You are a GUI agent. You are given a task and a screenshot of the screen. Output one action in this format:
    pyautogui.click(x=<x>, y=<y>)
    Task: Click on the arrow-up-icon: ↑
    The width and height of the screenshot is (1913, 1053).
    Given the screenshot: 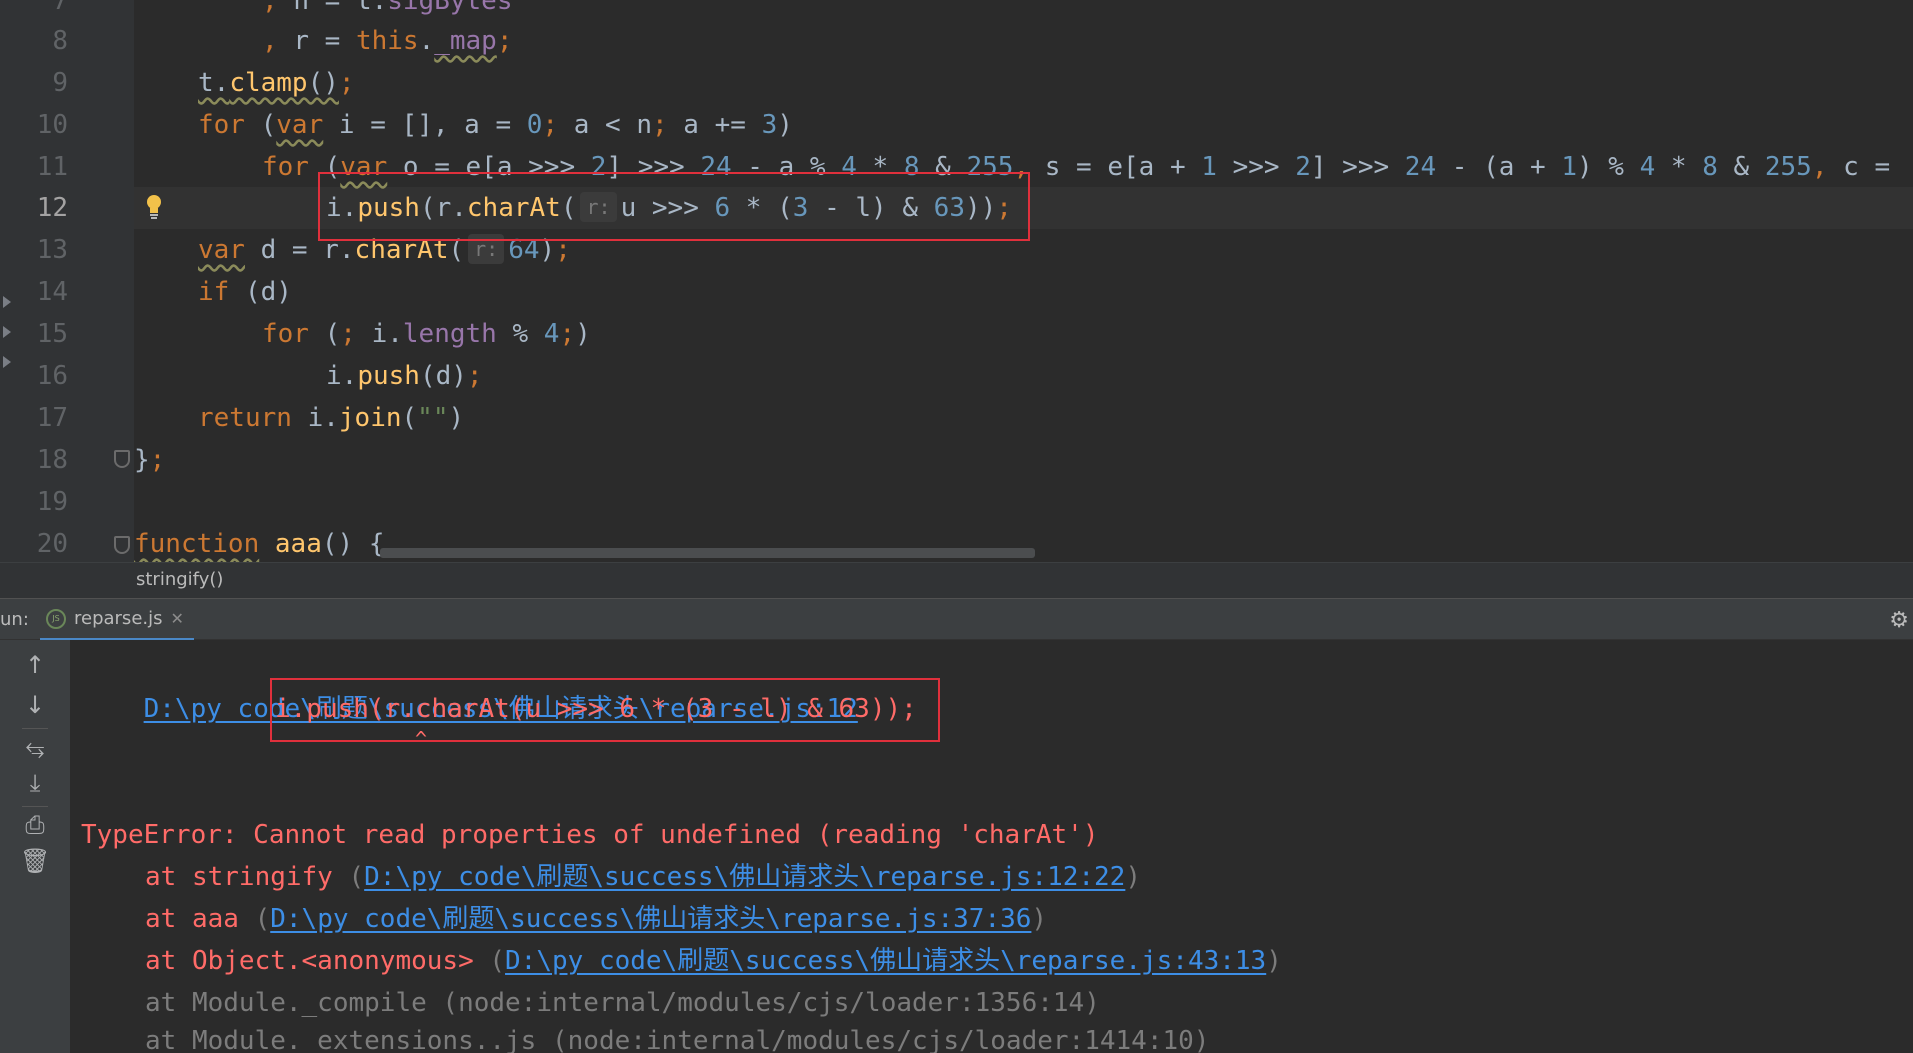 What is the action you would take?
    pyautogui.click(x=35, y=665)
    